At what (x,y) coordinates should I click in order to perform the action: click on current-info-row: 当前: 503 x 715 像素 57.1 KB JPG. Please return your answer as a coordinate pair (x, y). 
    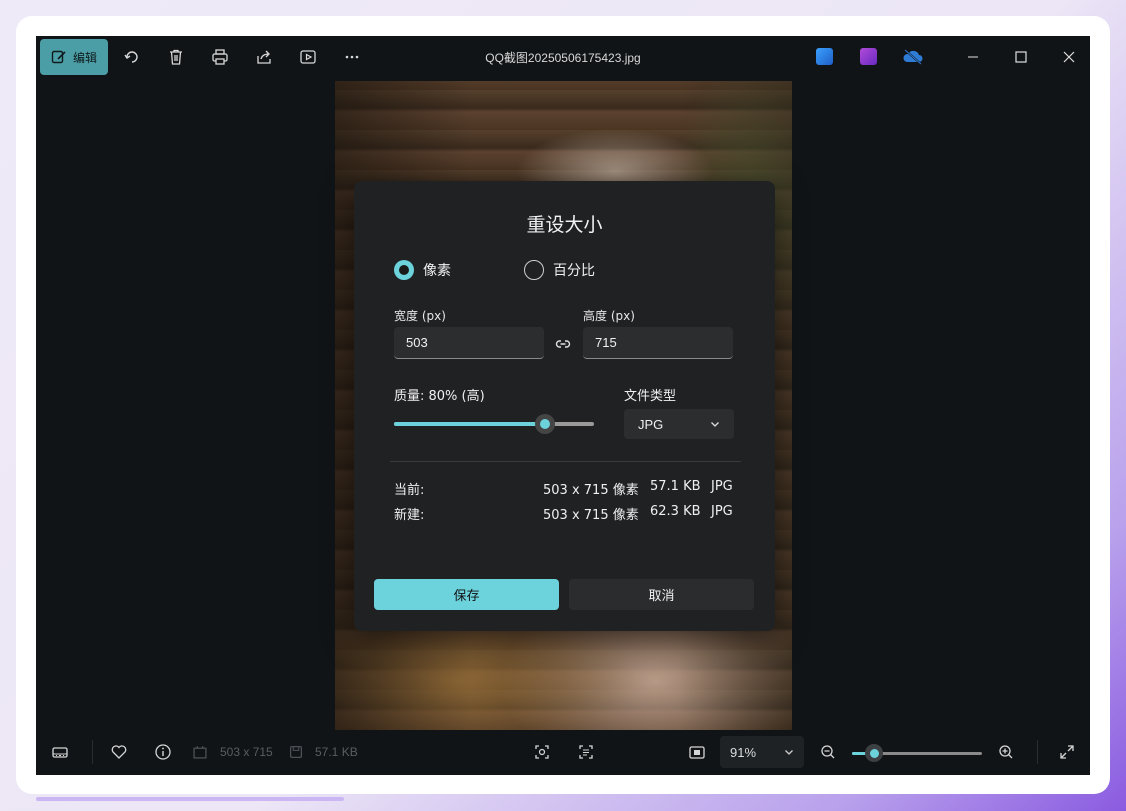
    Looking at the image, I should click on (564, 488).